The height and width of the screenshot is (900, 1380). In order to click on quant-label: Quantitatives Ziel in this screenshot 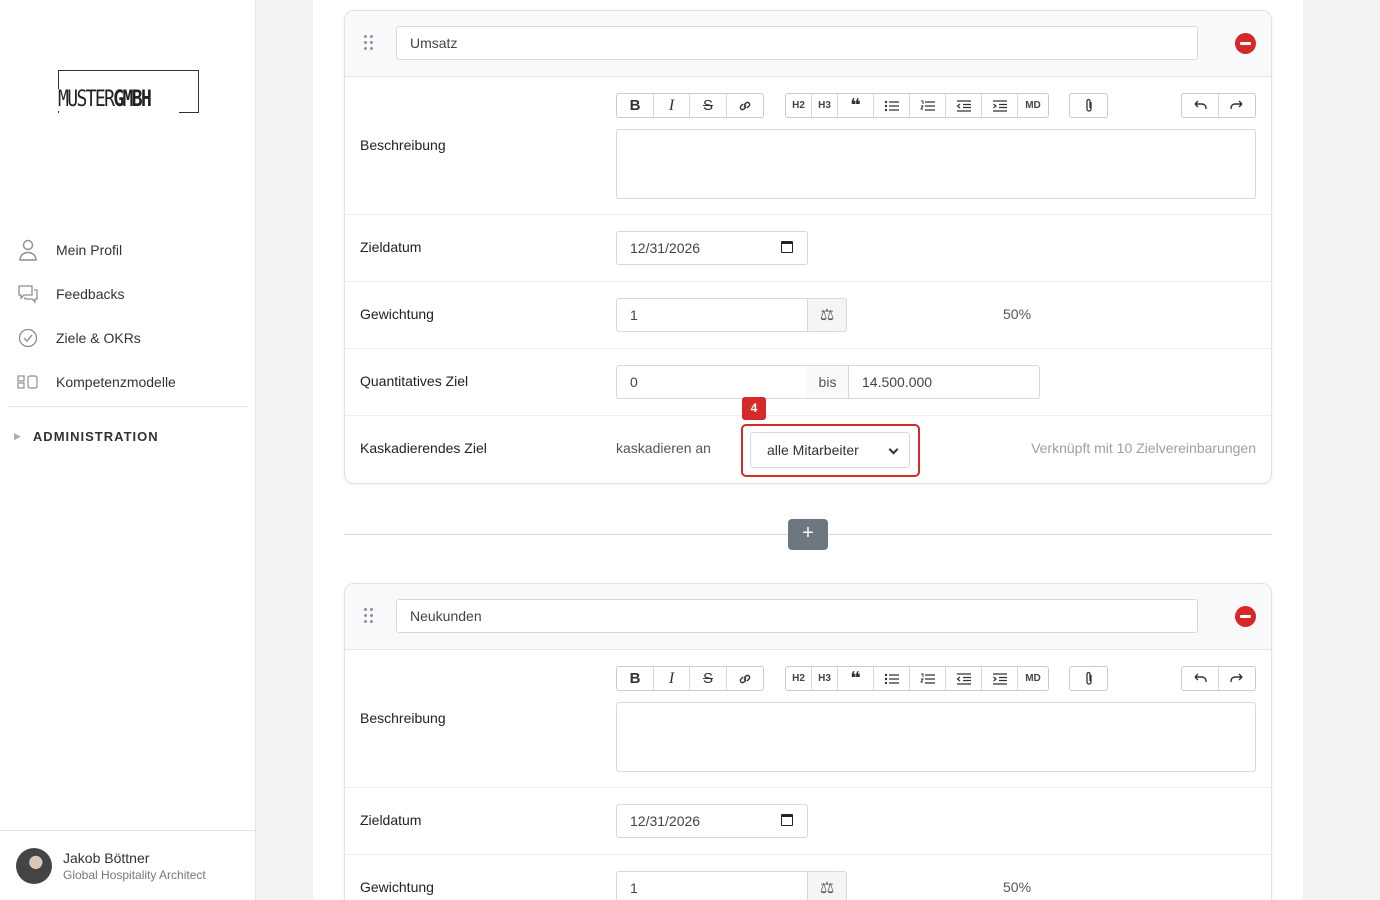, I will do `click(414, 381)`.